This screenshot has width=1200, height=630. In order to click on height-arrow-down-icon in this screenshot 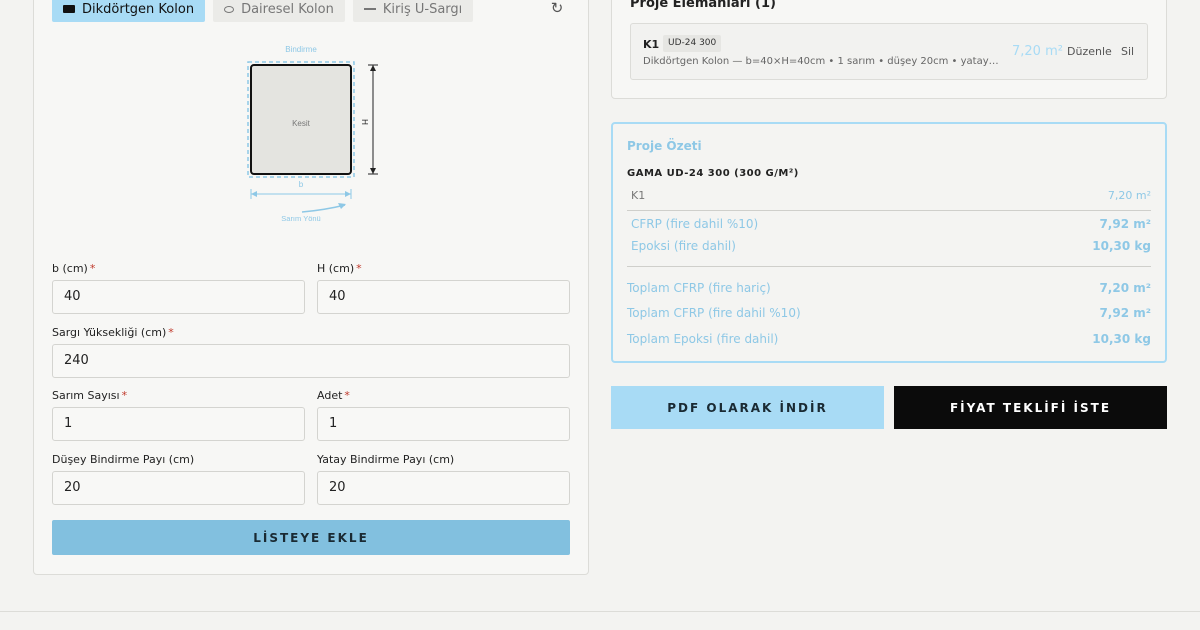, I will do `click(373, 171)`.